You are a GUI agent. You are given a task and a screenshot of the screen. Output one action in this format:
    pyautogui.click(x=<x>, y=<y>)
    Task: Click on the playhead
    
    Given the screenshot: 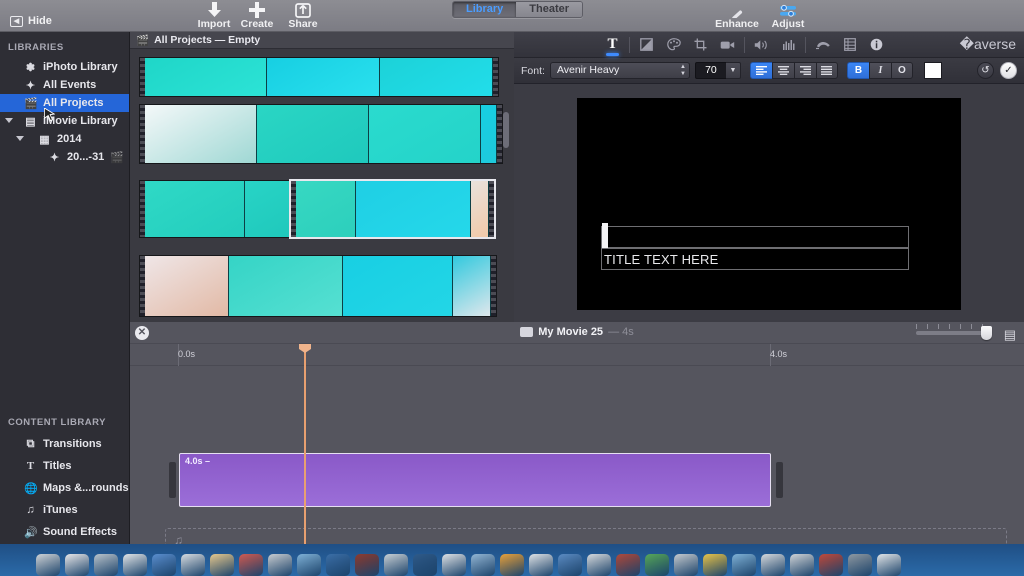 What is the action you would take?
    pyautogui.click(x=305, y=444)
    